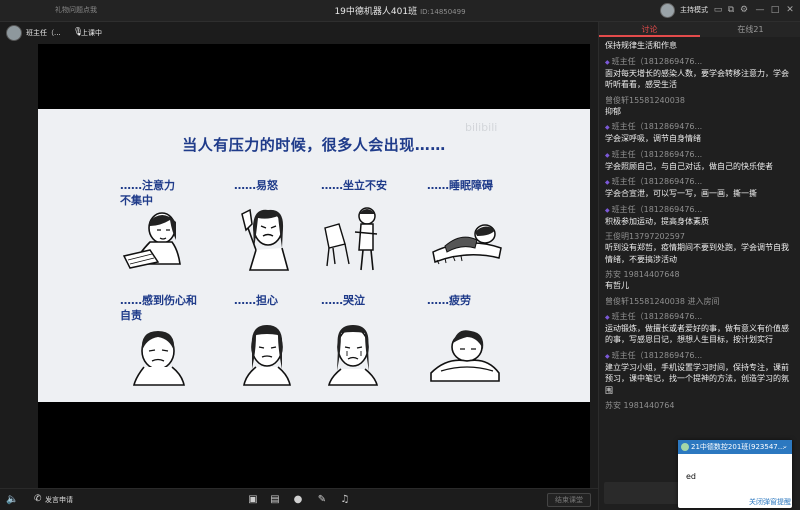 This screenshot has width=800, height=510. Describe the element at coordinates (744, 10) in the screenshot. I see `gear-icon: ⚙` at that location.